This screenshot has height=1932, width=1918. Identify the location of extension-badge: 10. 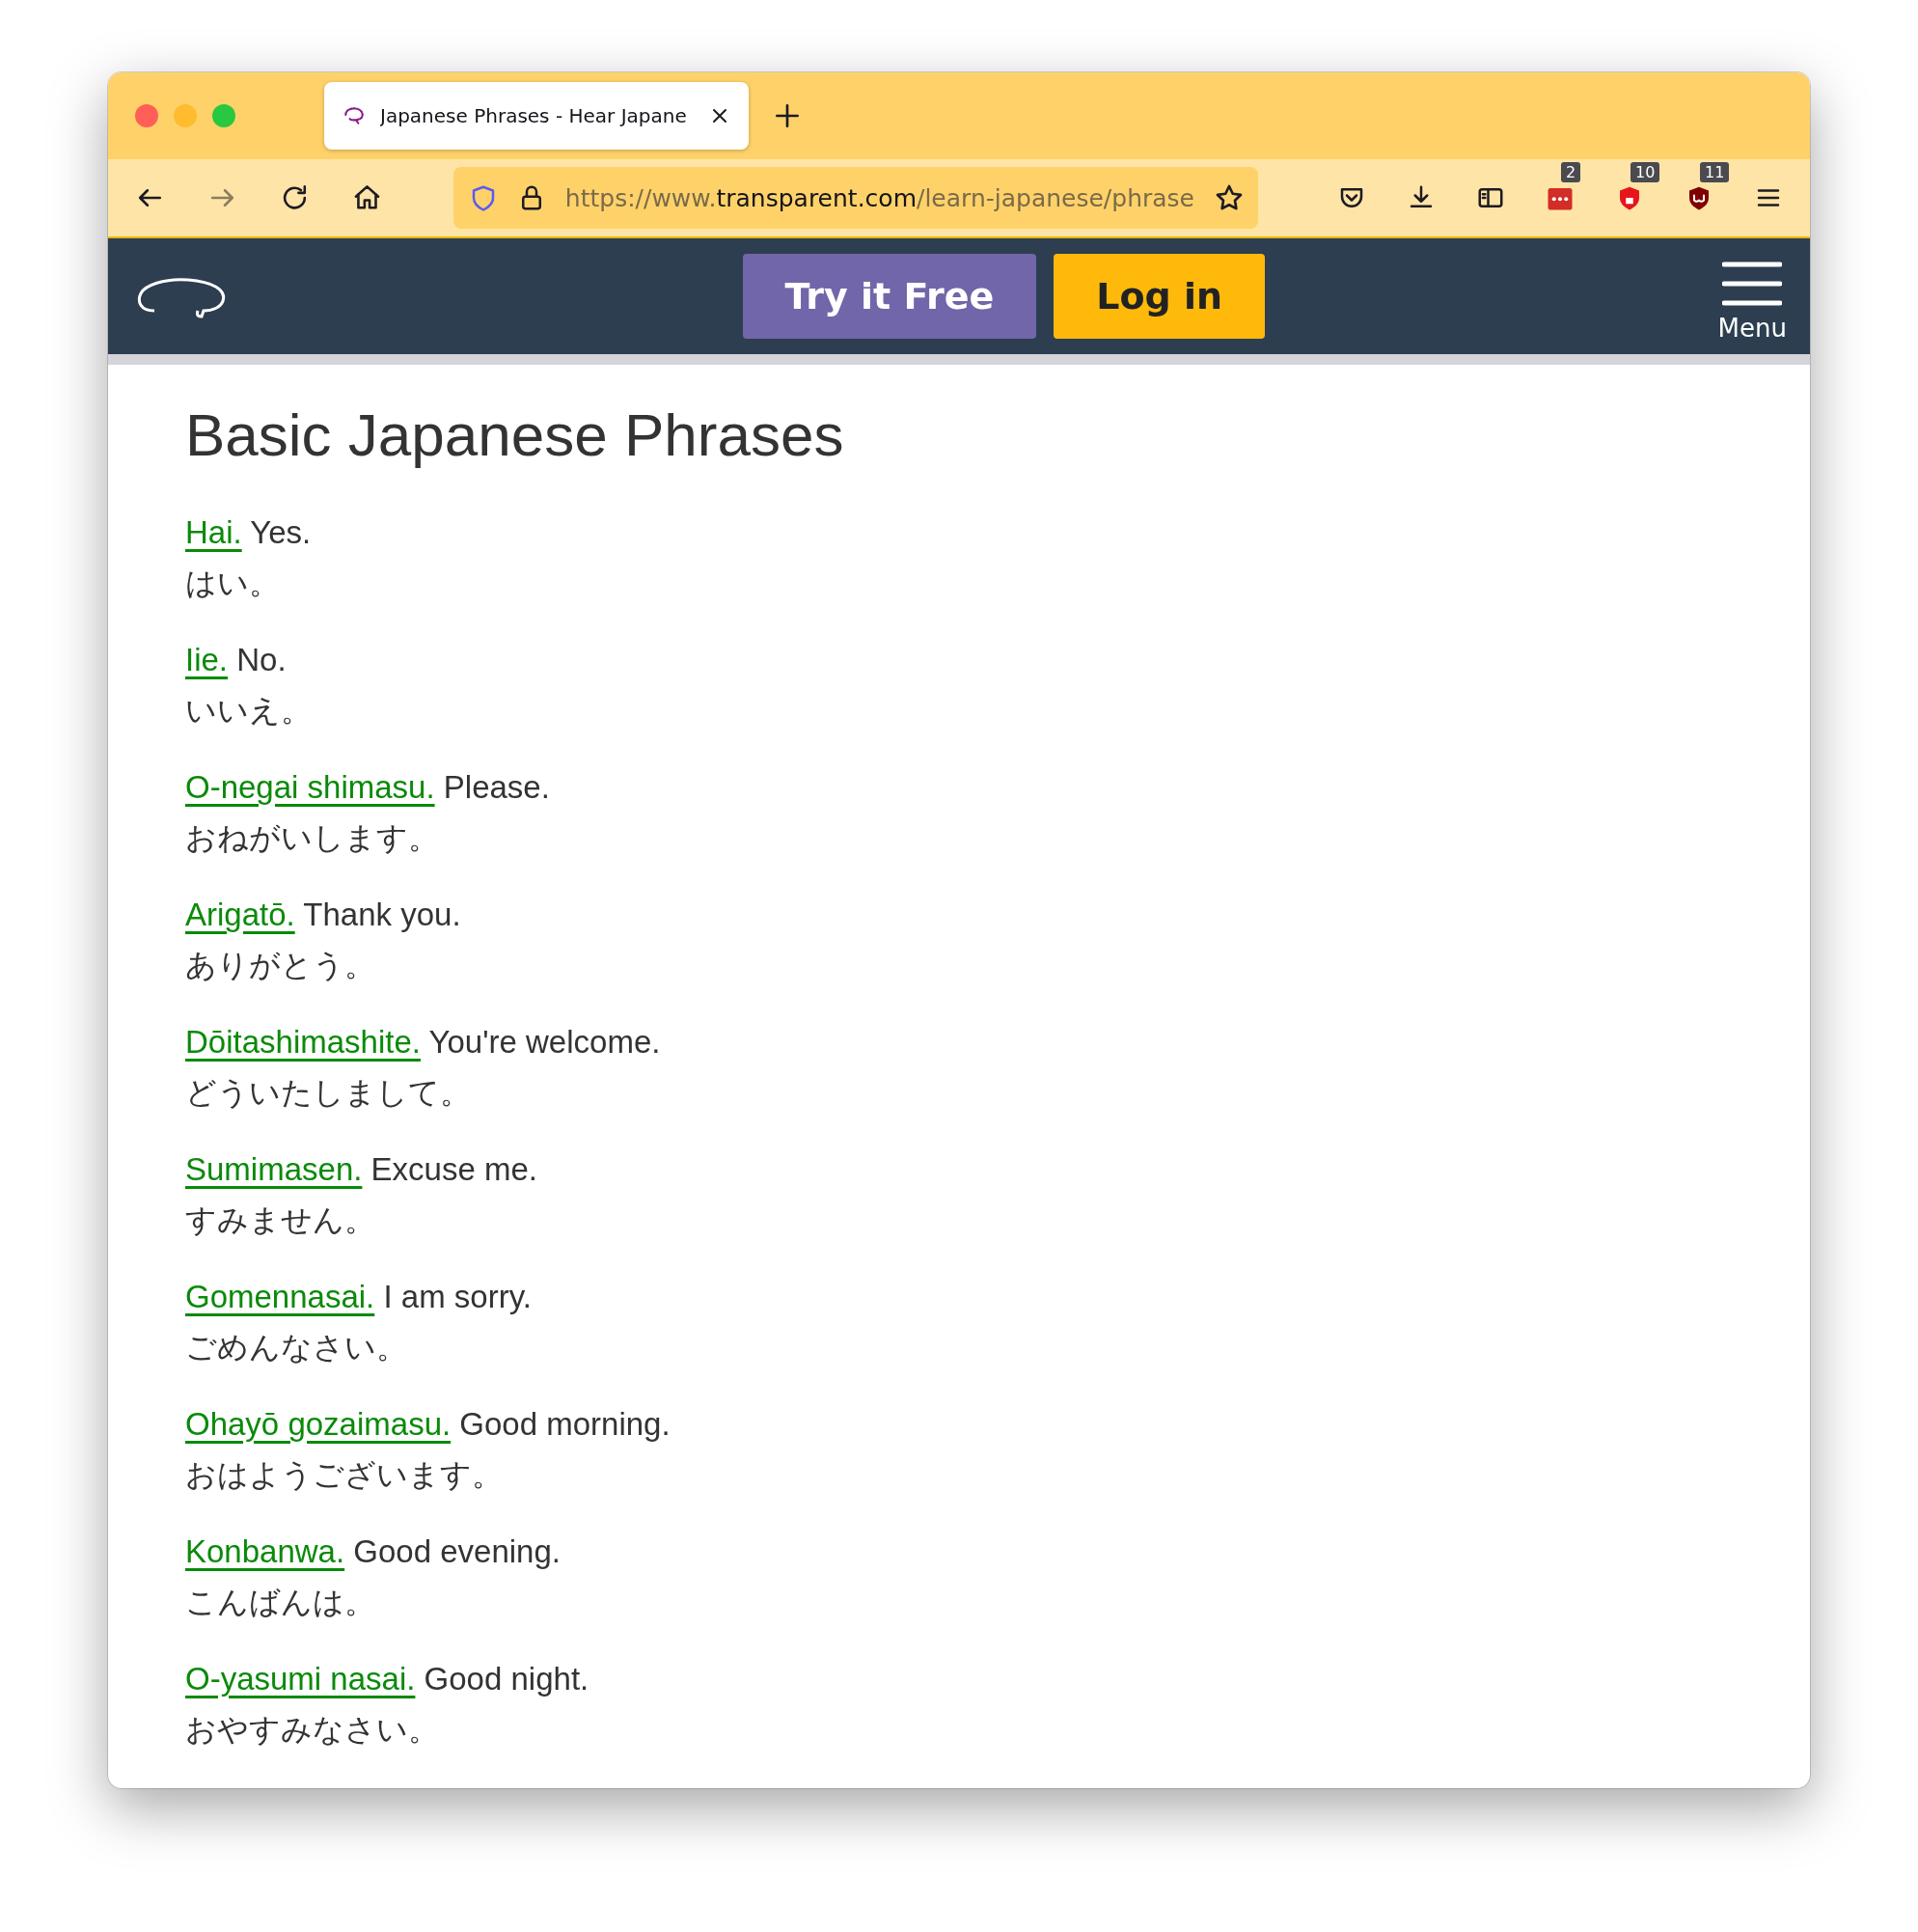
(1645, 172).